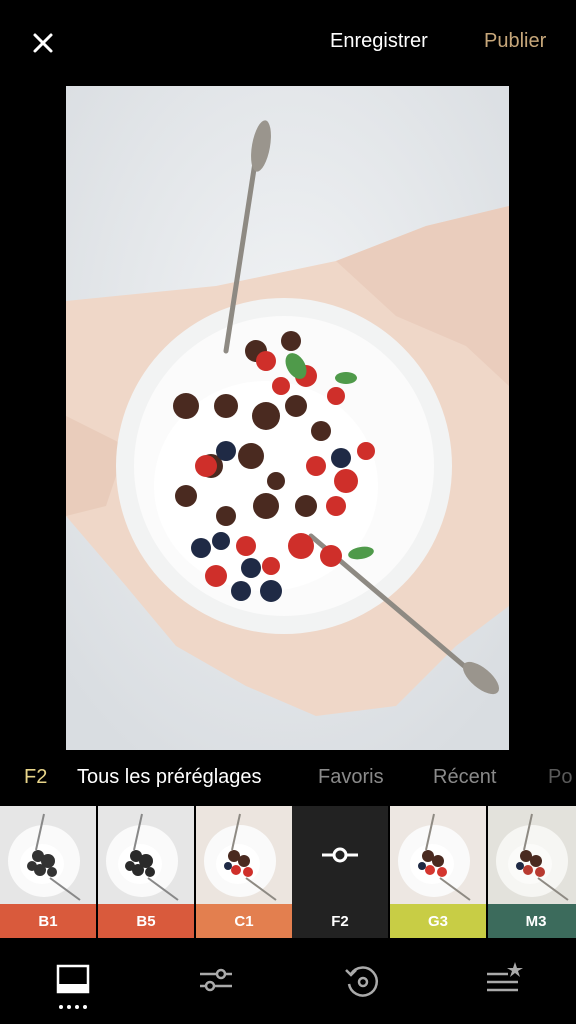 Image resolution: width=576 pixels, height=1024 pixels. I want to click on adjust-icon, so click(216, 980).